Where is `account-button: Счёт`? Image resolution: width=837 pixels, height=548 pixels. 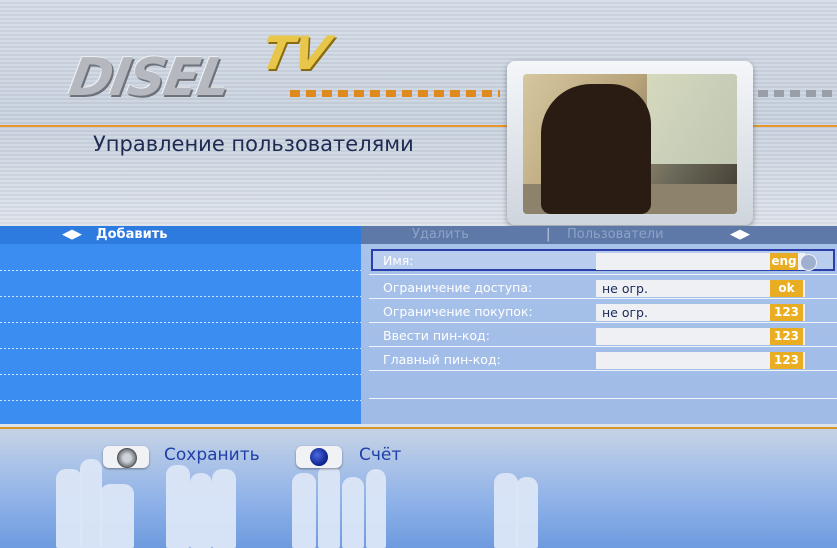 account-button: Счёт is located at coordinates (380, 455).